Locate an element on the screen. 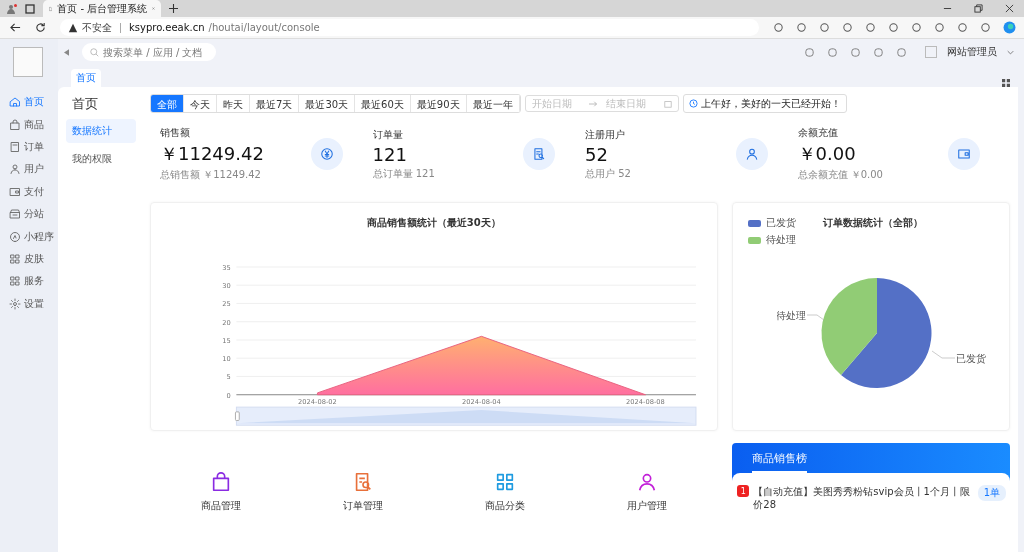 This screenshot has width=1024, height=552. order-icon is located at coordinates (539, 154).